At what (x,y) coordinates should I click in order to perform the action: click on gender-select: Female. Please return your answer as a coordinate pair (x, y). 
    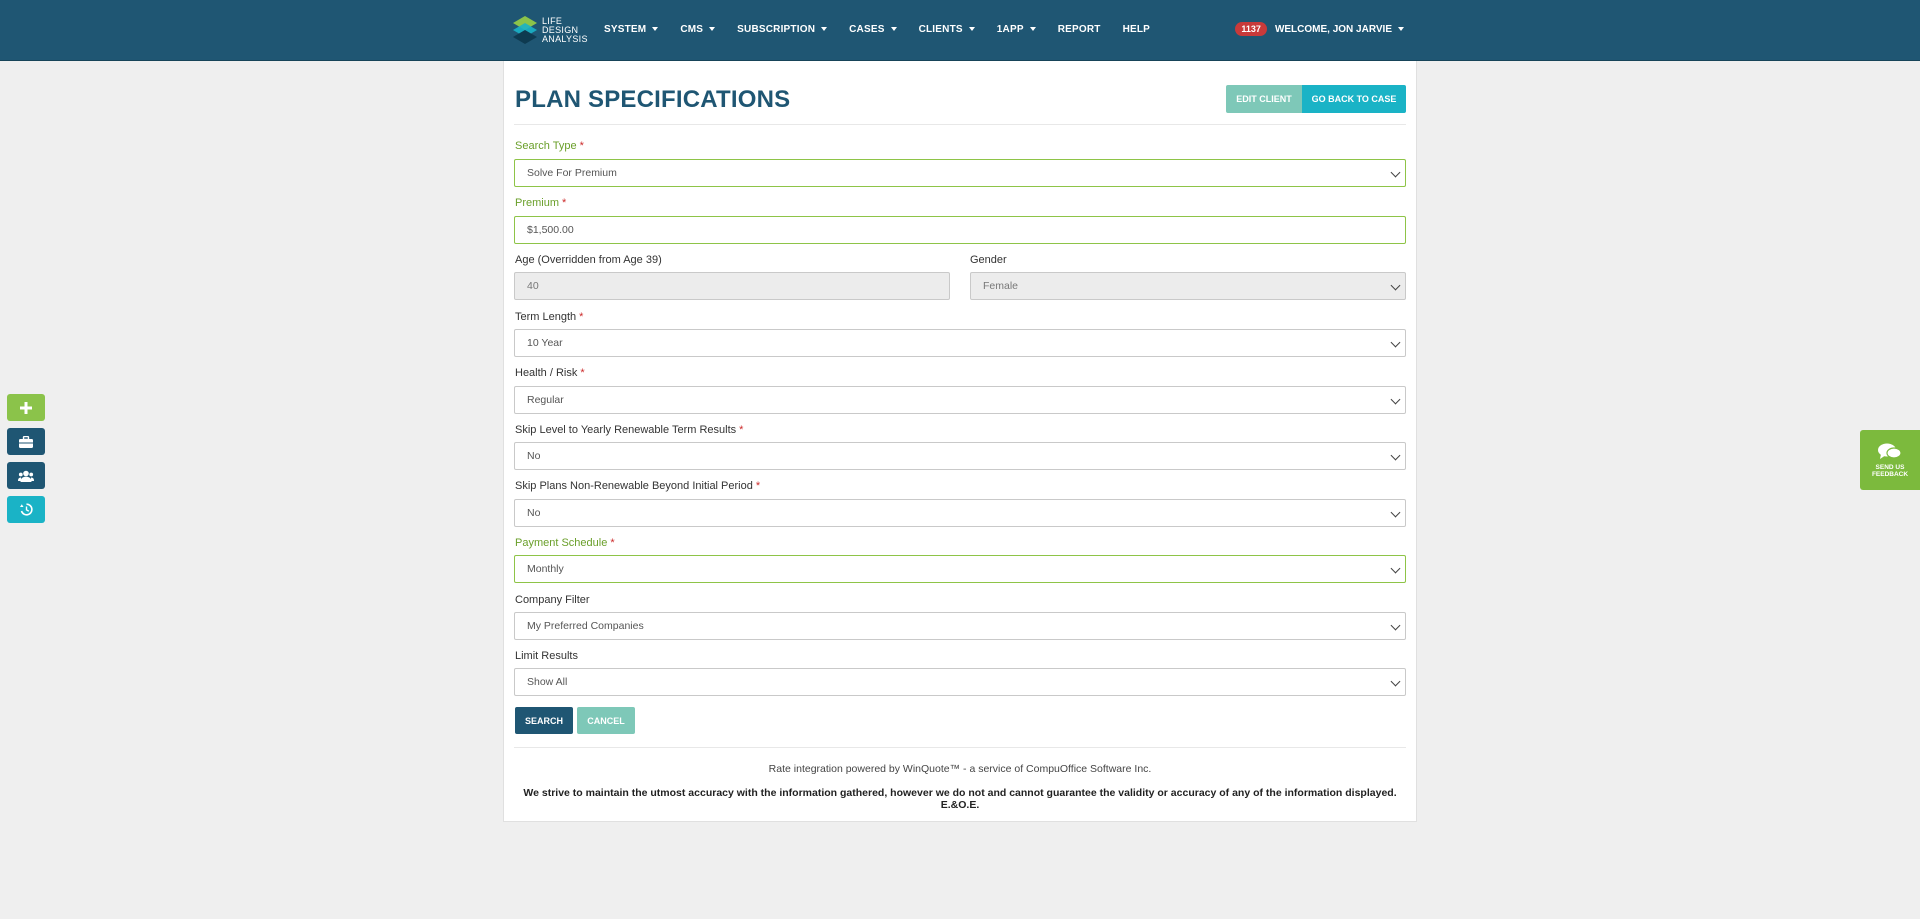
    Looking at the image, I should click on (1188, 286).